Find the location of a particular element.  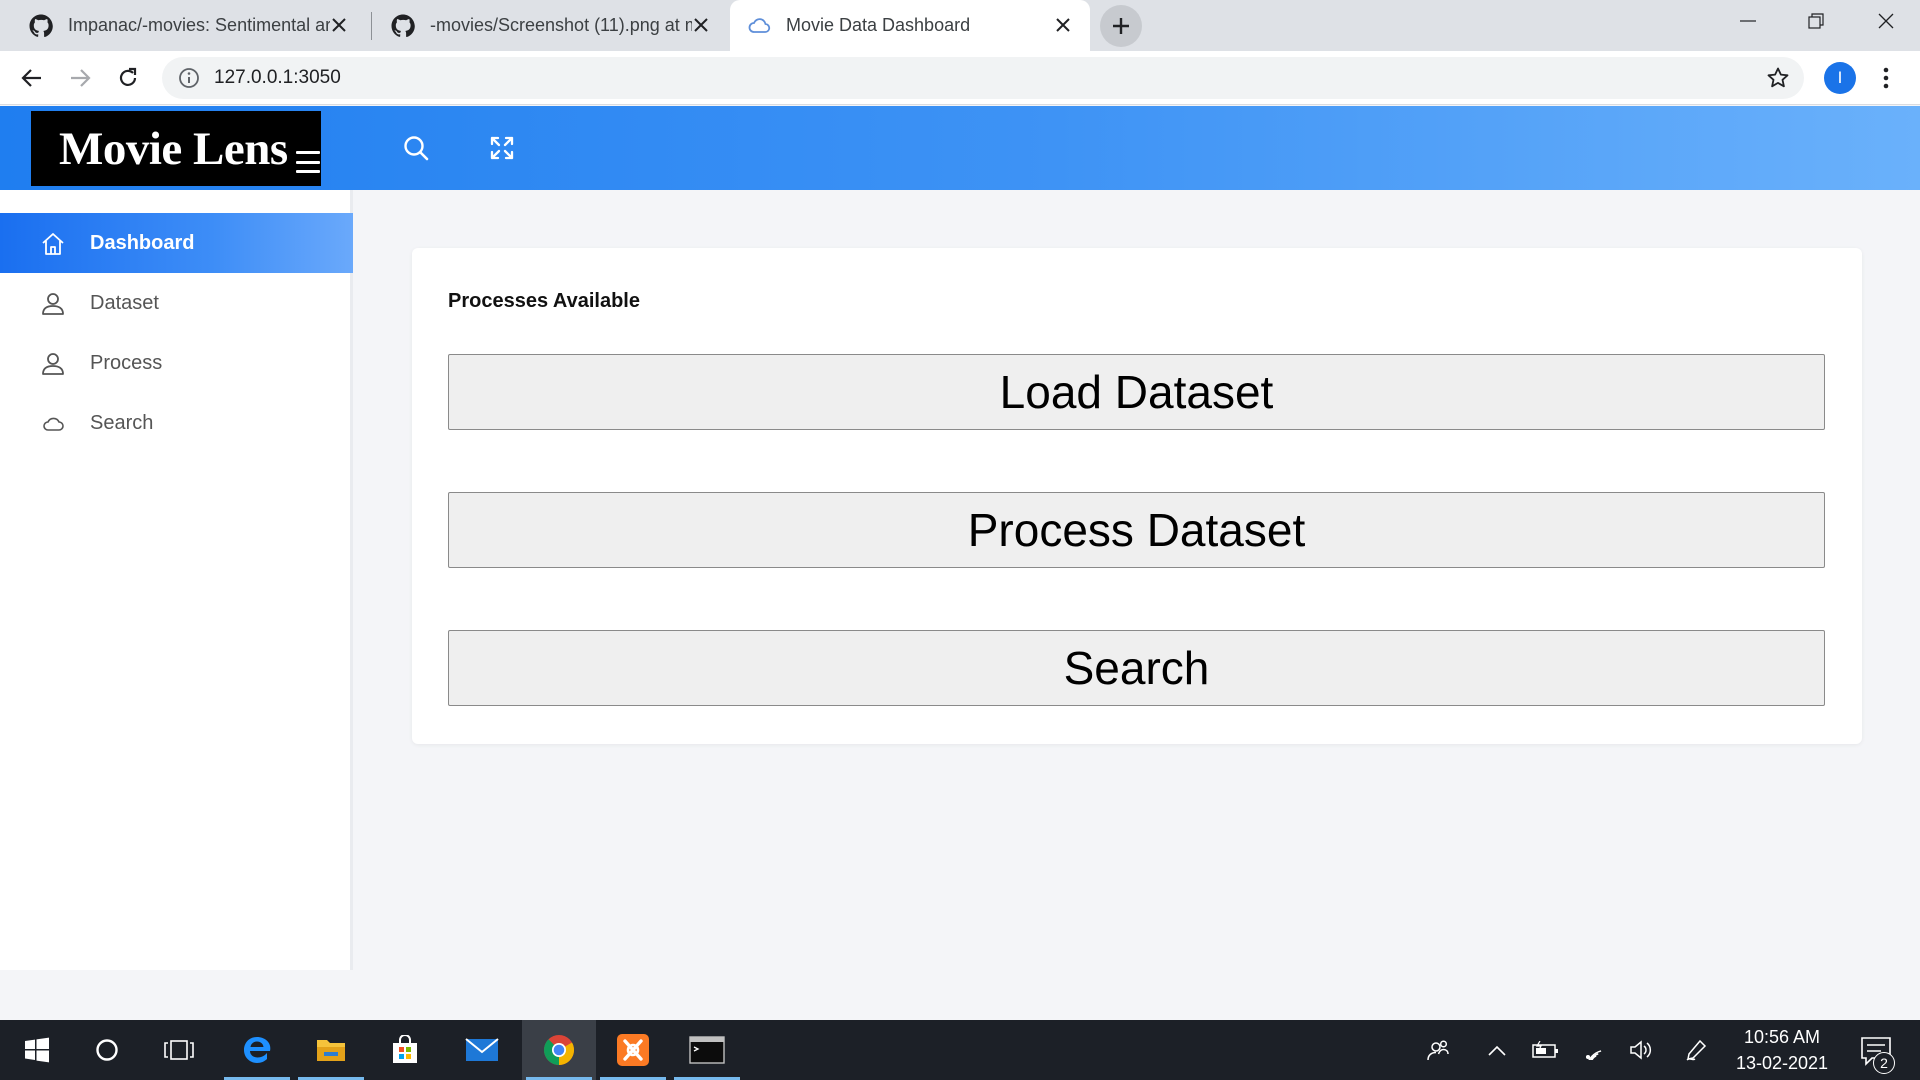

browser-tab-1: Impanac/-movies: Sentimental ar is located at coordinates (183, 25).